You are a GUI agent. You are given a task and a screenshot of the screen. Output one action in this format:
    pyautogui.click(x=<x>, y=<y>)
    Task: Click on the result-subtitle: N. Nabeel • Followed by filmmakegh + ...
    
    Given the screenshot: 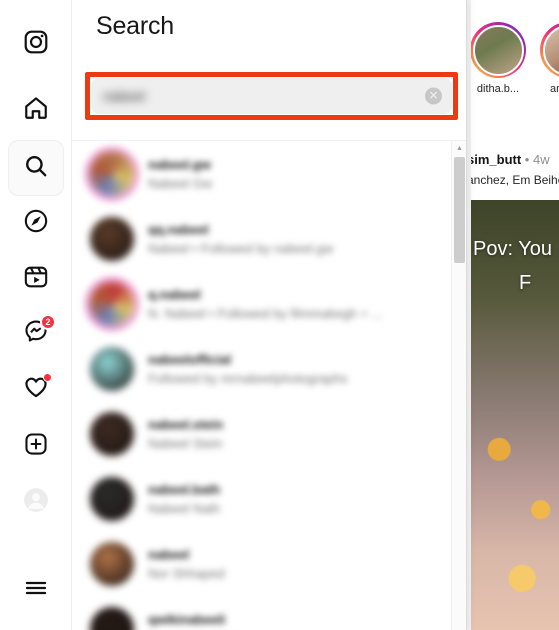 What is the action you would take?
    pyautogui.click(x=265, y=313)
    